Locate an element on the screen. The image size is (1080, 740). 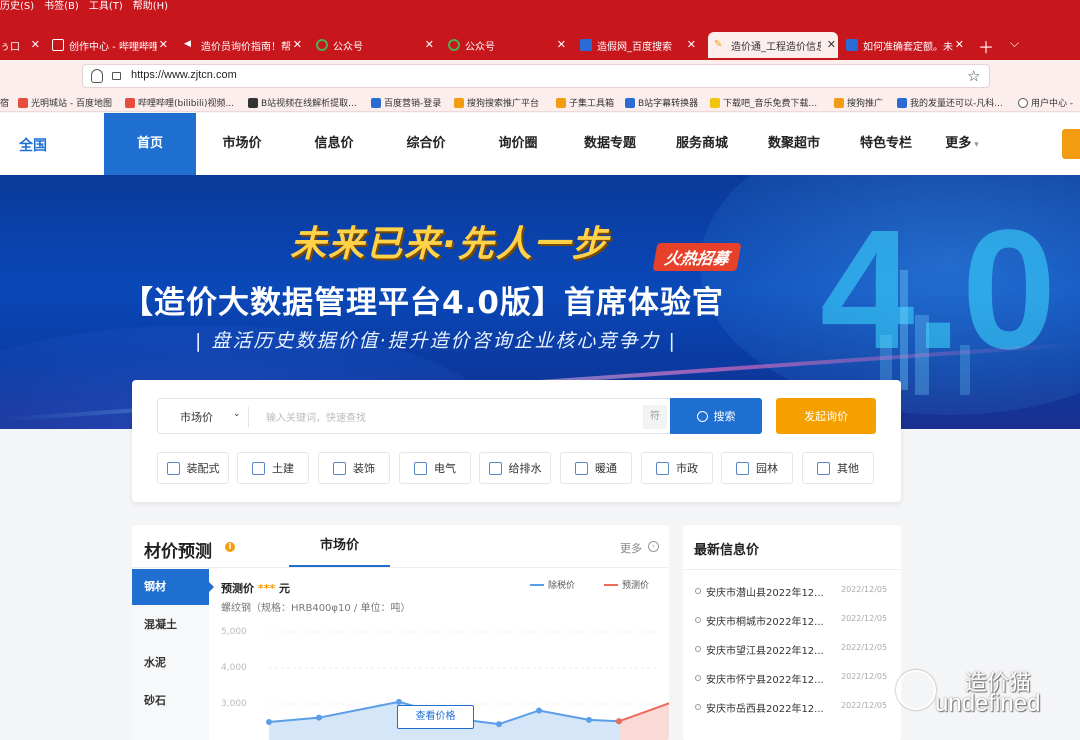
list-item-date: 2022/12/05 is located at coordinates (864, 618).